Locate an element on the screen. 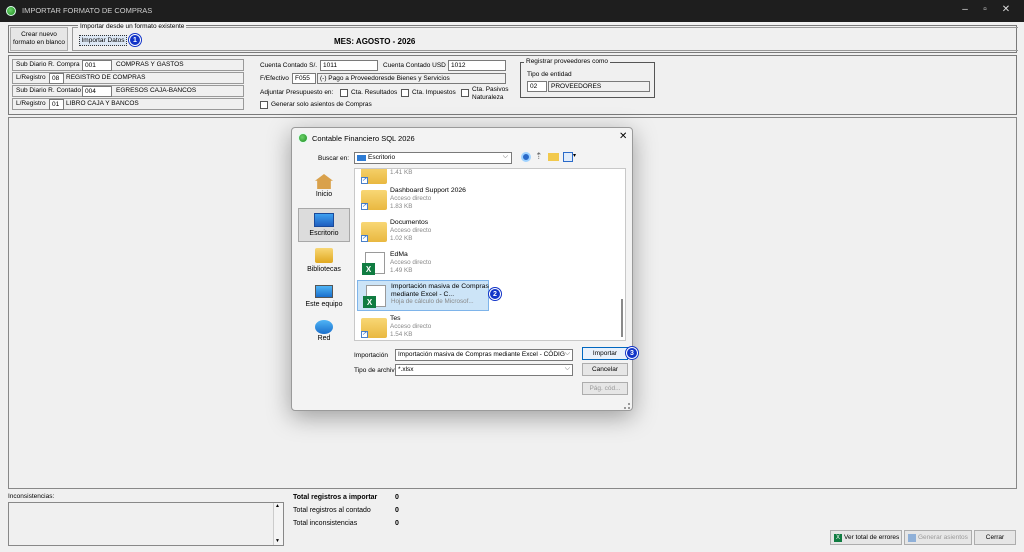 Image resolution: width=1024 pixels, height=552 pixels. cta-pasivos-checkbox is located at coordinates (465, 93).